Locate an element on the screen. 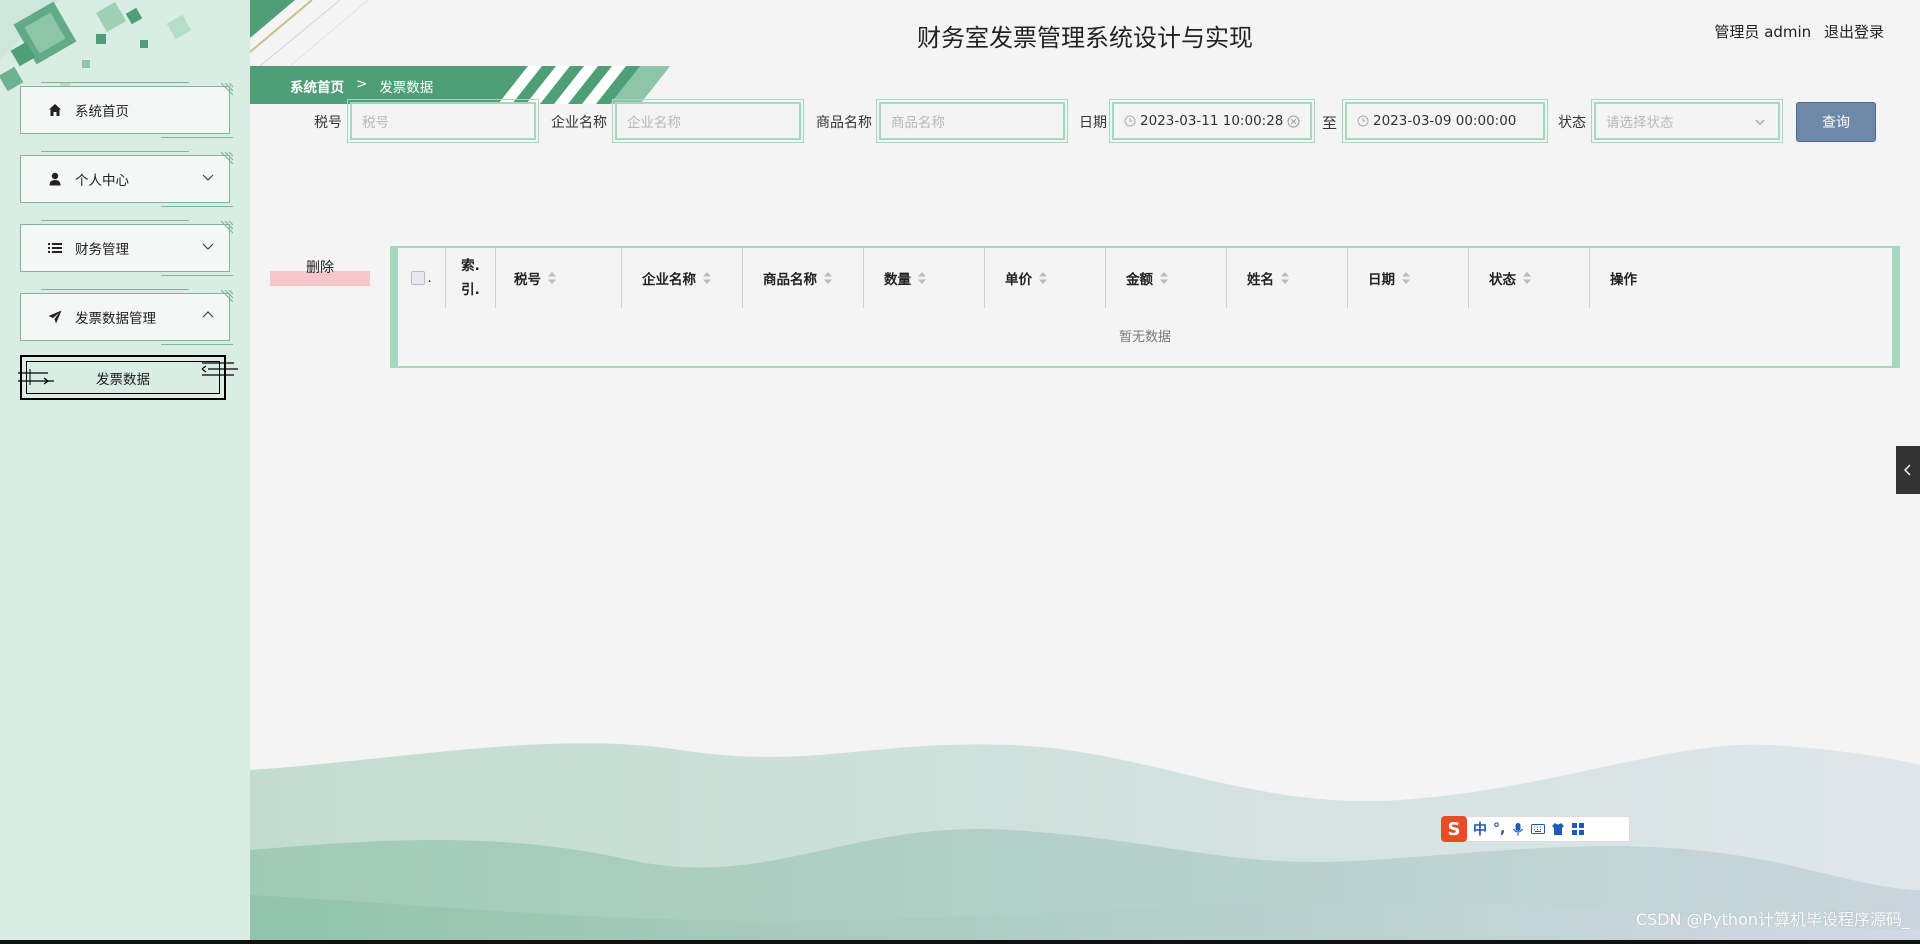 This screenshot has width=1920, height=944. breadcrumb: 系统首页 > 发票数据 is located at coordinates (361, 86).